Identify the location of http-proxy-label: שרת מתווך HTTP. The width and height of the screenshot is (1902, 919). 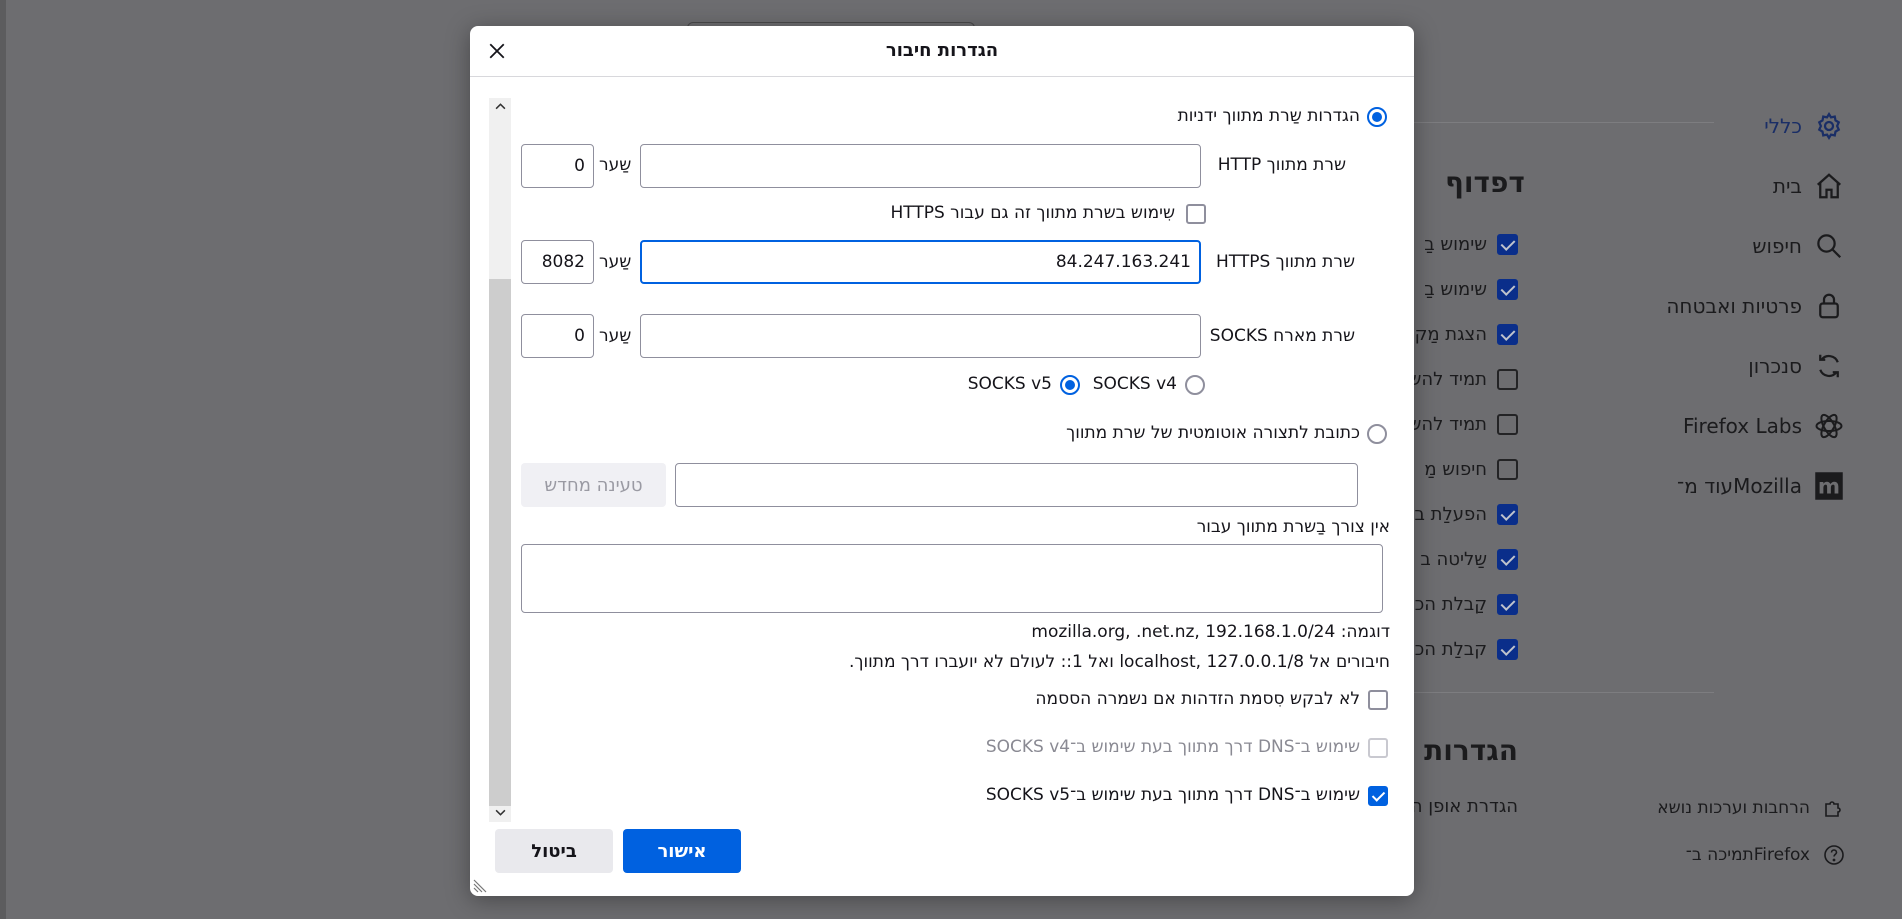
(1281, 165).